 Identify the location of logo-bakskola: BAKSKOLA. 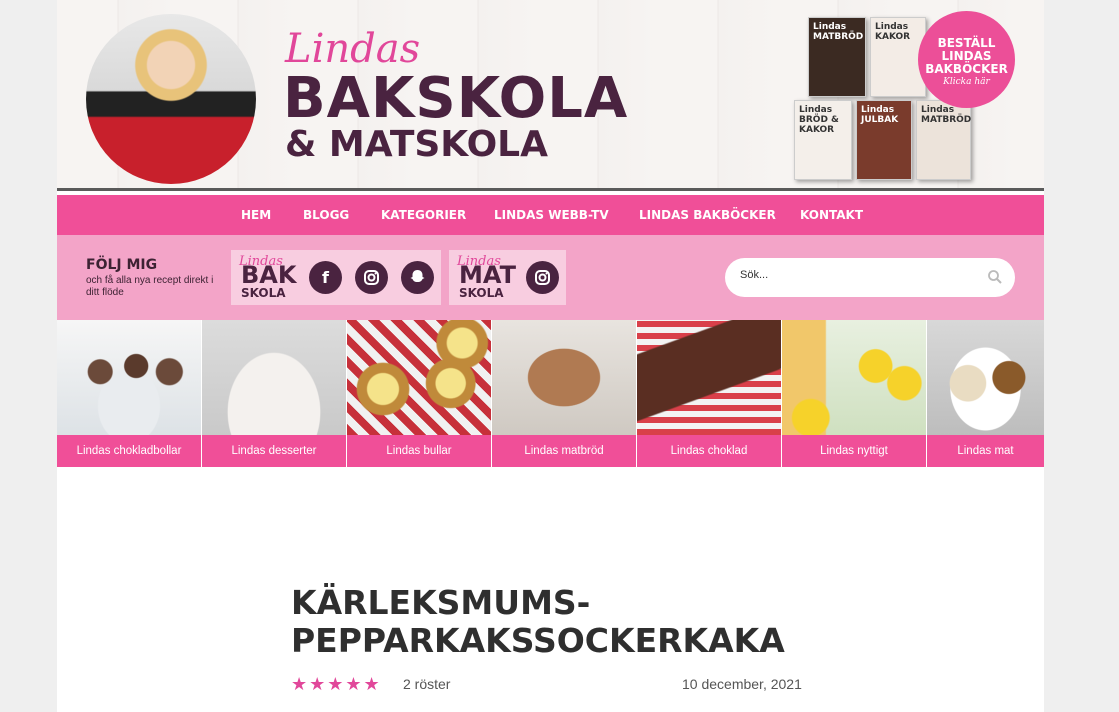
(455, 98).